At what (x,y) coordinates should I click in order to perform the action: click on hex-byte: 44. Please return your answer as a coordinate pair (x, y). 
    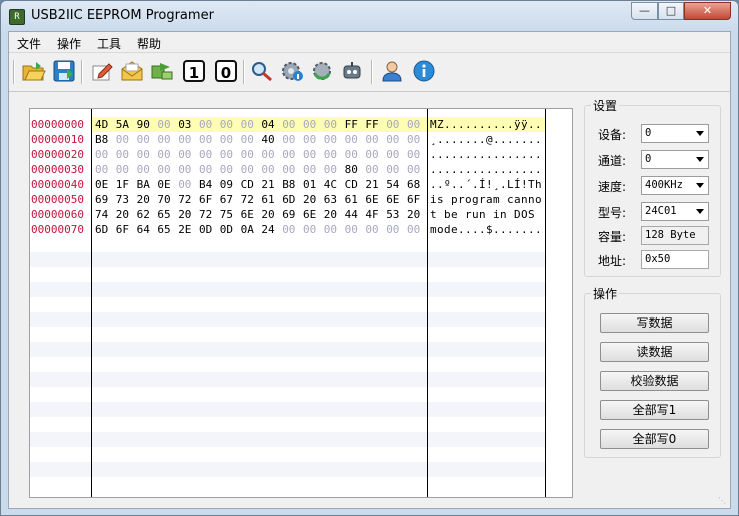
    Looking at the image, I should click on (354, 214).